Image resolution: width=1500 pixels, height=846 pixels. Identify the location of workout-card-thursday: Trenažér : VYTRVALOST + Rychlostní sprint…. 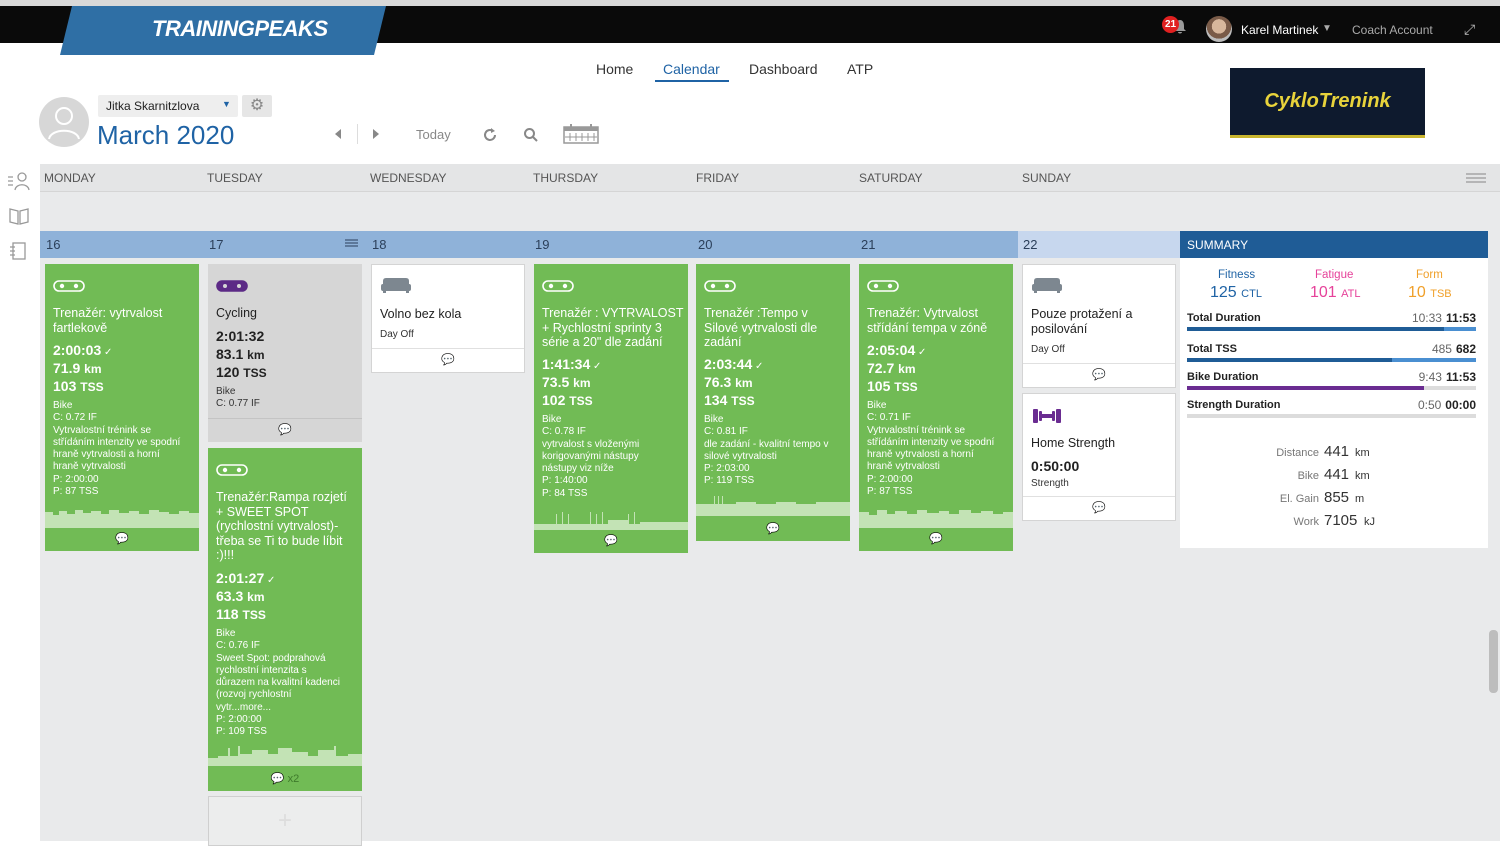
(611, 408).